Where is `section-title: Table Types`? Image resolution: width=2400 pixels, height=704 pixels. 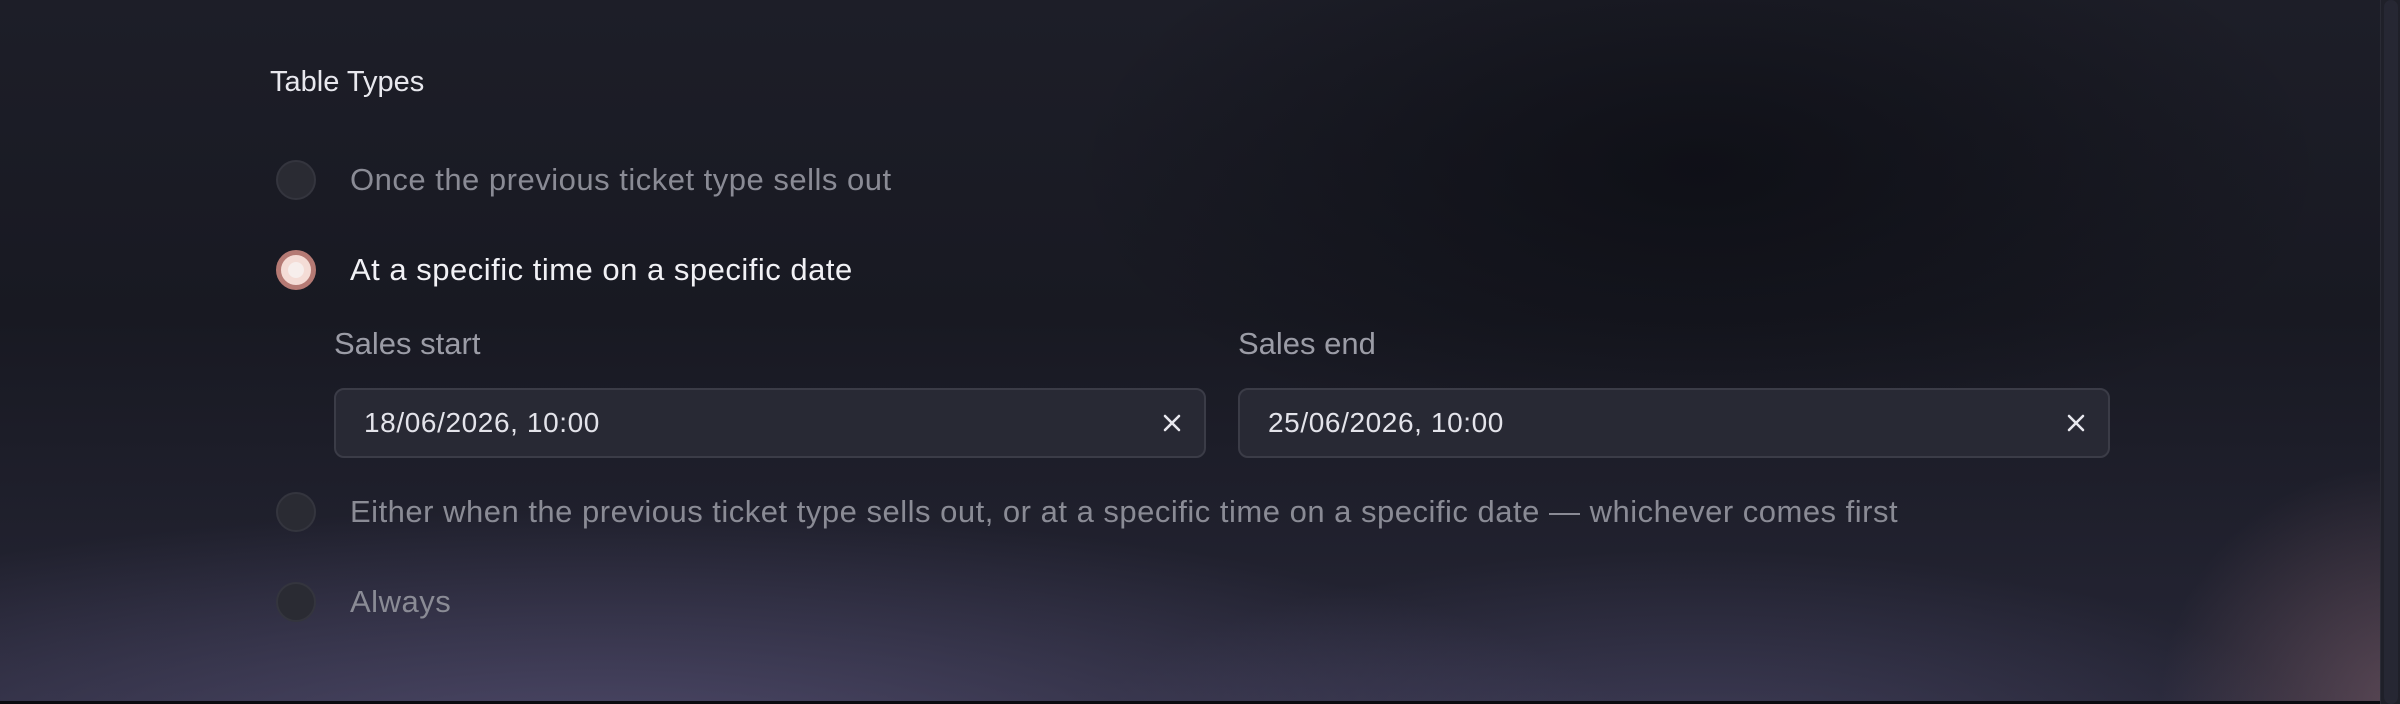 section-title: Table Types is located at coordinates (347, 82).